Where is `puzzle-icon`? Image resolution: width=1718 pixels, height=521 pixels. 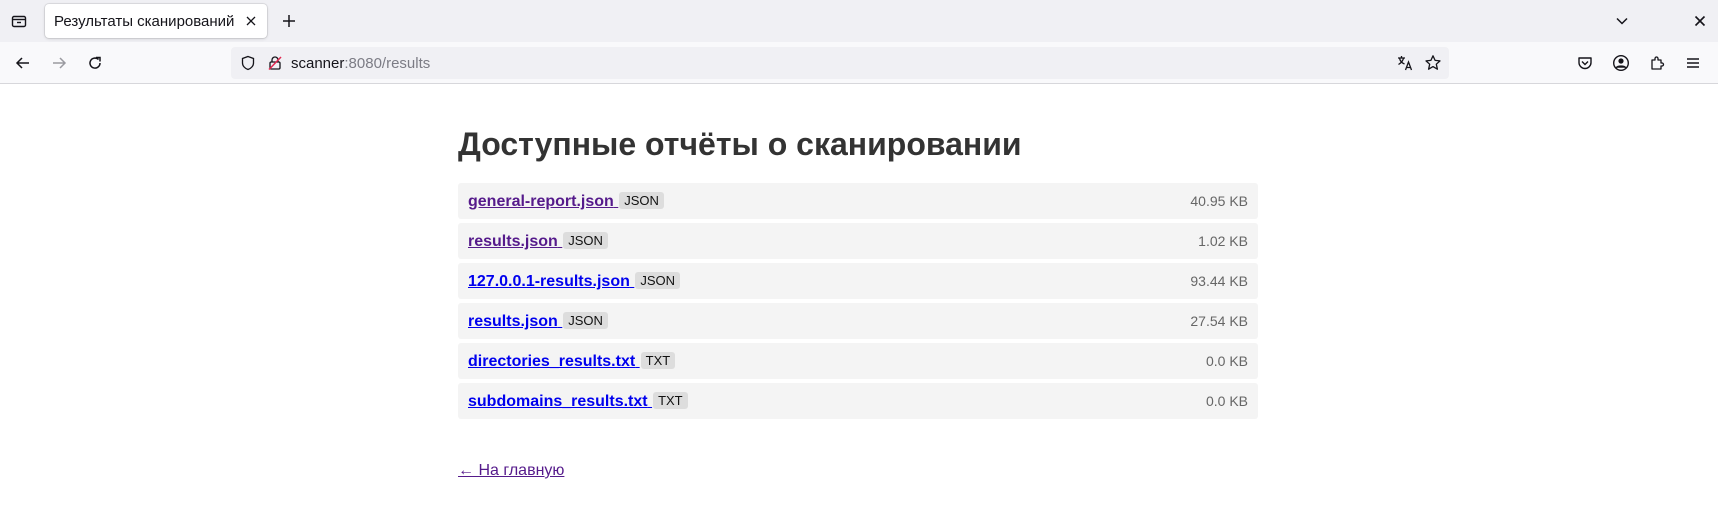 puzzle-icon is located at coordinates (1657, 63).